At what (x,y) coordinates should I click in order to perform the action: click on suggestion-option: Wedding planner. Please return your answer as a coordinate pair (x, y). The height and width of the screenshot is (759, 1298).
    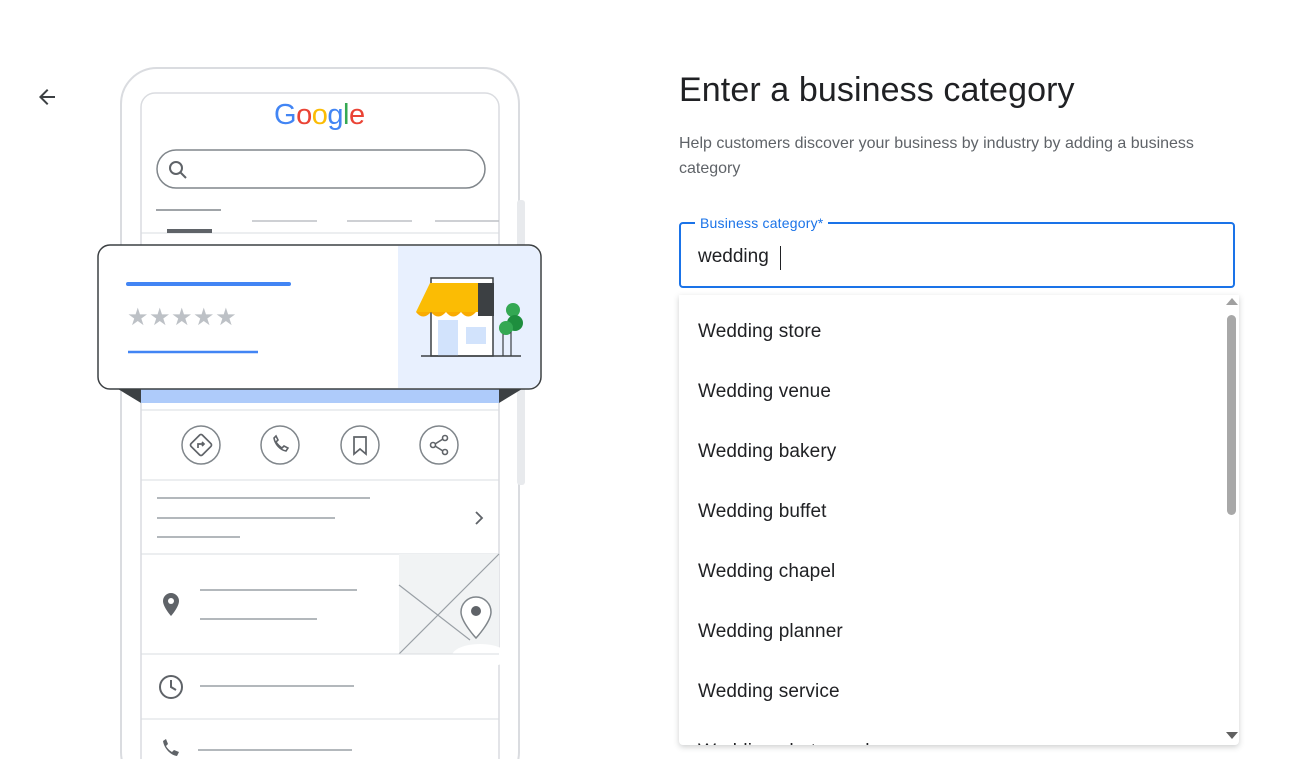
    Looking at the image, I should click on (959, 632).